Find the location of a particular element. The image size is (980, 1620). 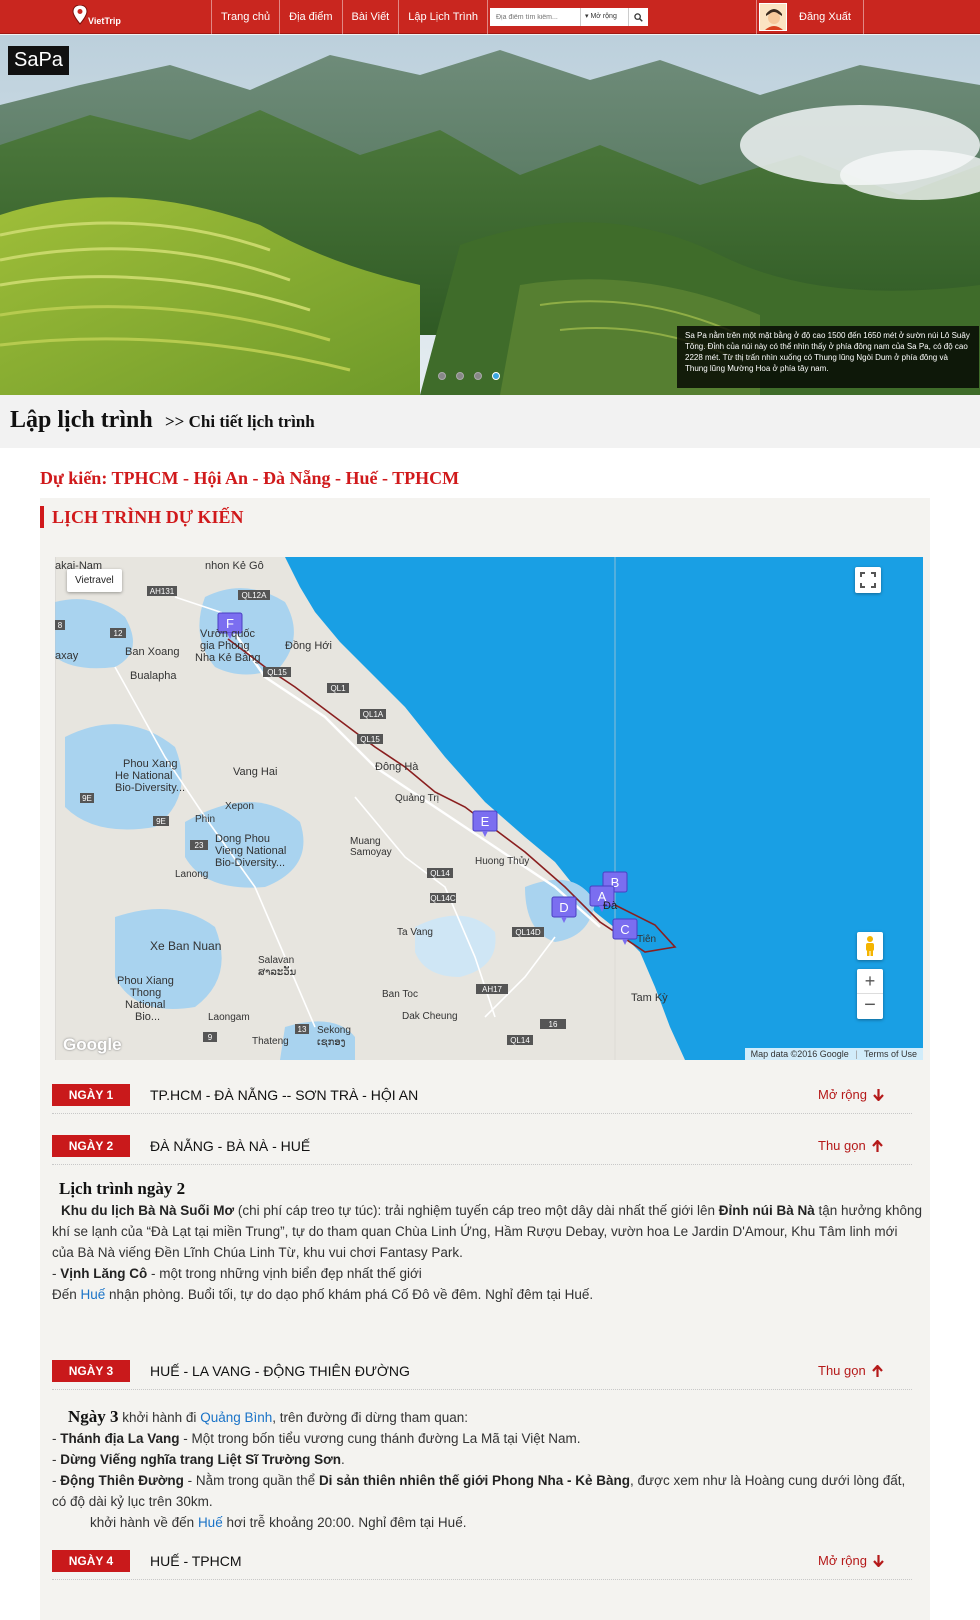

day-badge: NGÀY 1 is located at coordinates (91, 1095).